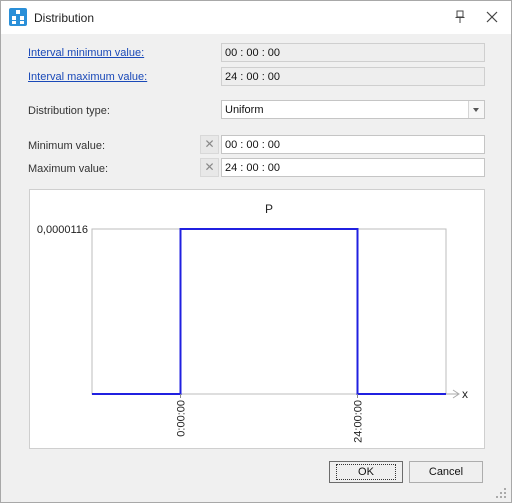  What do you see at coordinates (86, 53) in the screenshot?
I see `interval-min-link: Interval minimum value:` at bounding box center [86, 53].